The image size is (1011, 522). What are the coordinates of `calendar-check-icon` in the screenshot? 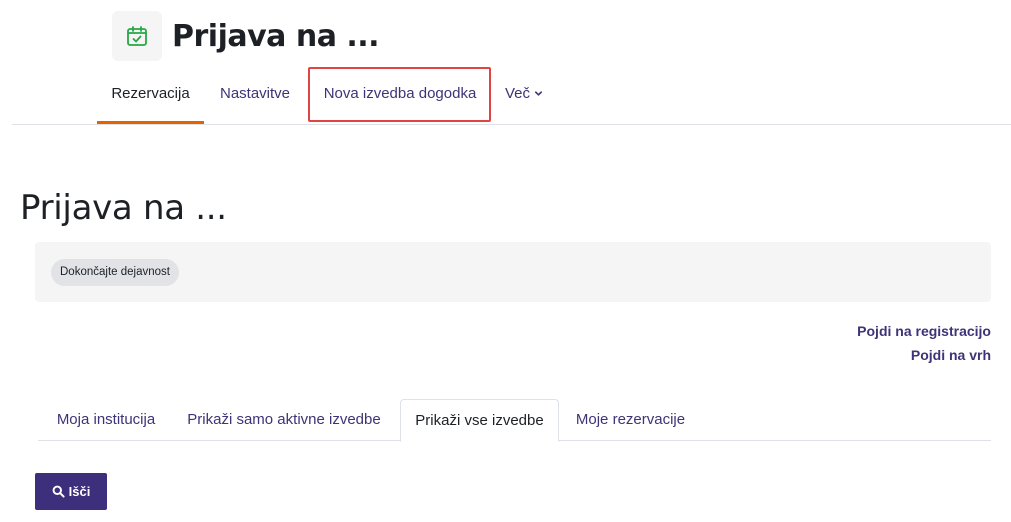 It's located at (137, 36).